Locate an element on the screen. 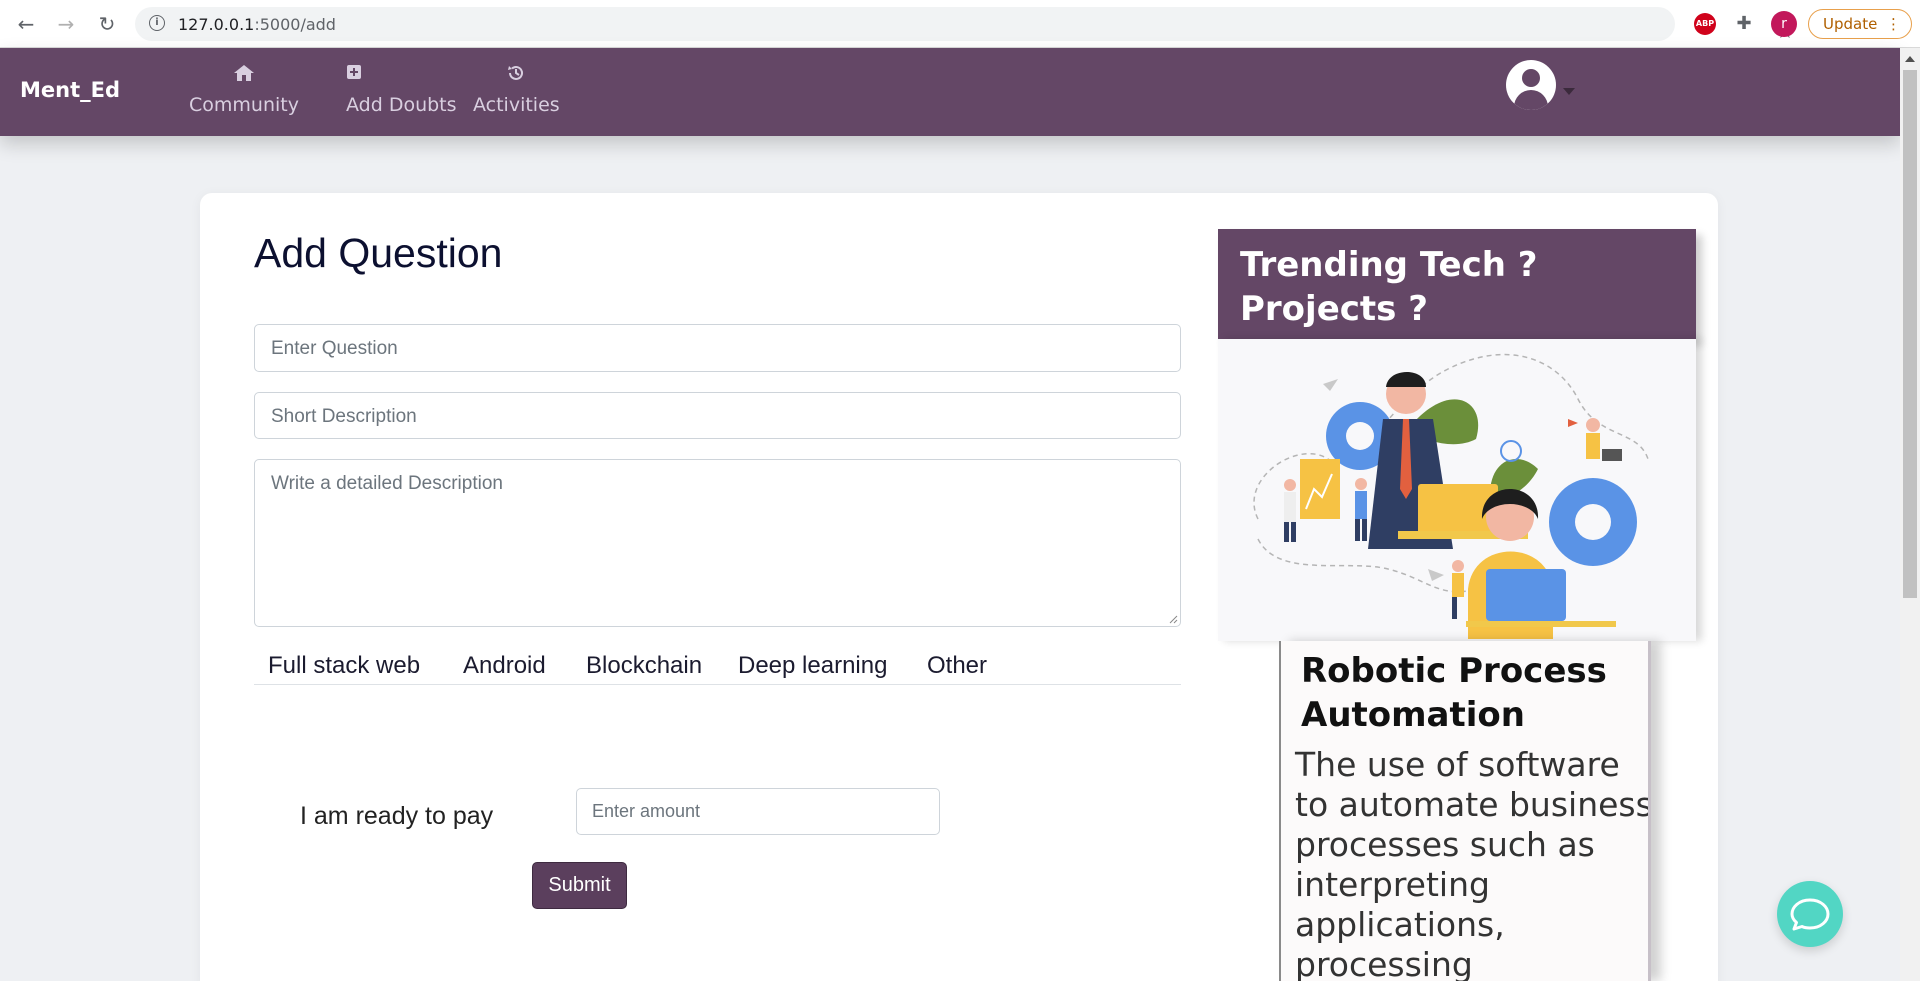 This screenshot has height=981, width=1920. amount-input: Enter amount is located at coordinates (758, 811).